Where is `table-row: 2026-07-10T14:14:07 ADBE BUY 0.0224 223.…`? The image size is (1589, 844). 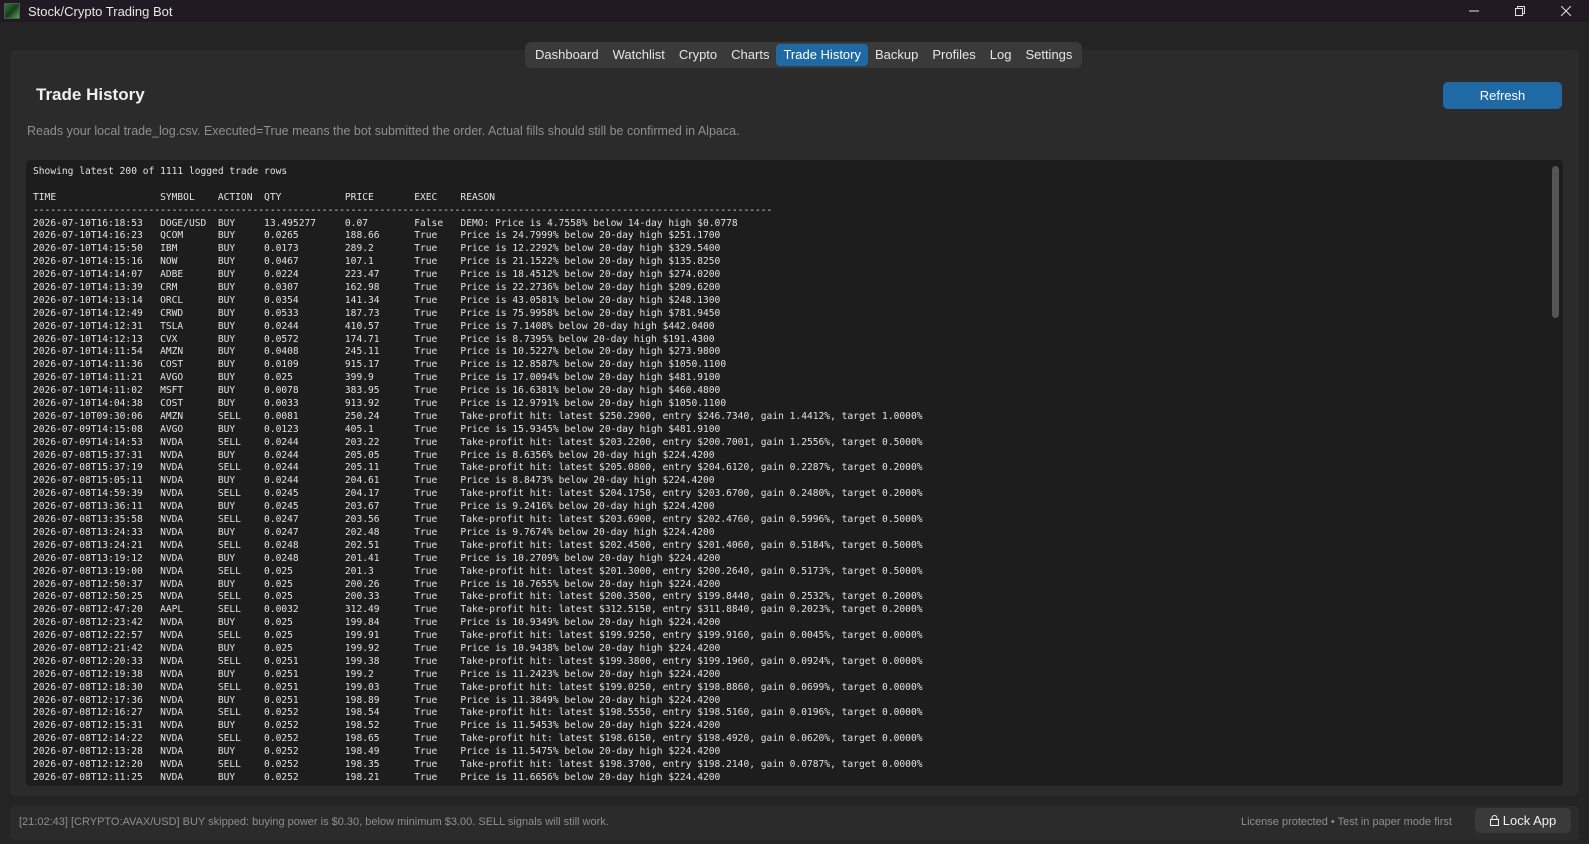 table-row: 2026-07-10T14:14:07 ADBE BUY 0.0224 223.… is located at coordinates (377, 275).